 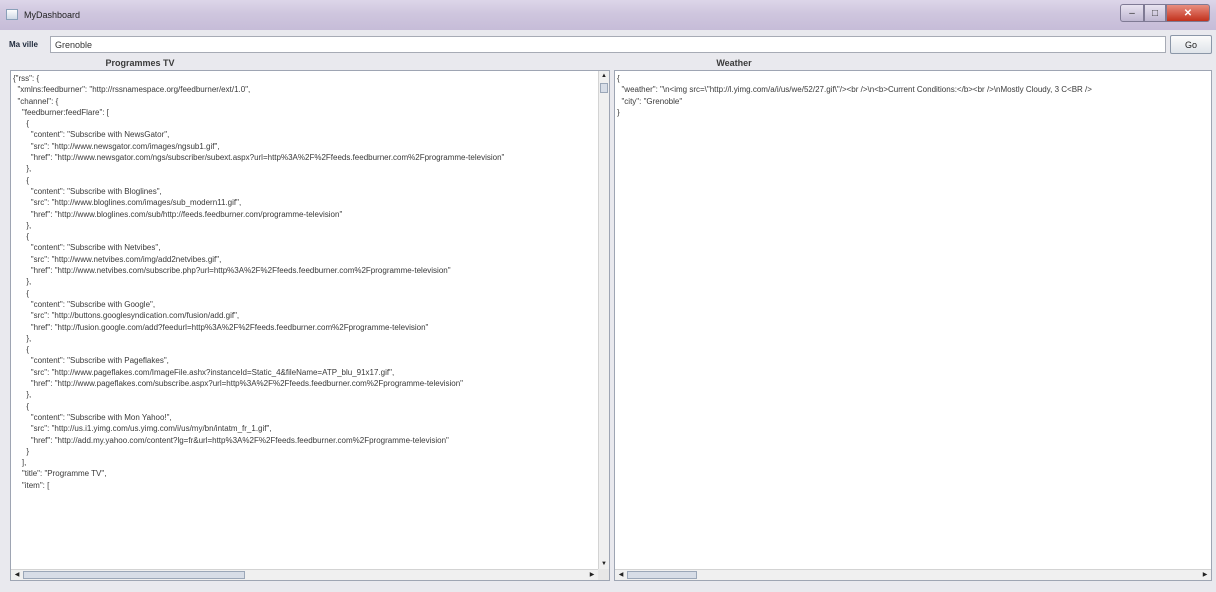 I want to click on tv-json-line: "feedburner:feedFlare": [, so click(x=61, y=112).